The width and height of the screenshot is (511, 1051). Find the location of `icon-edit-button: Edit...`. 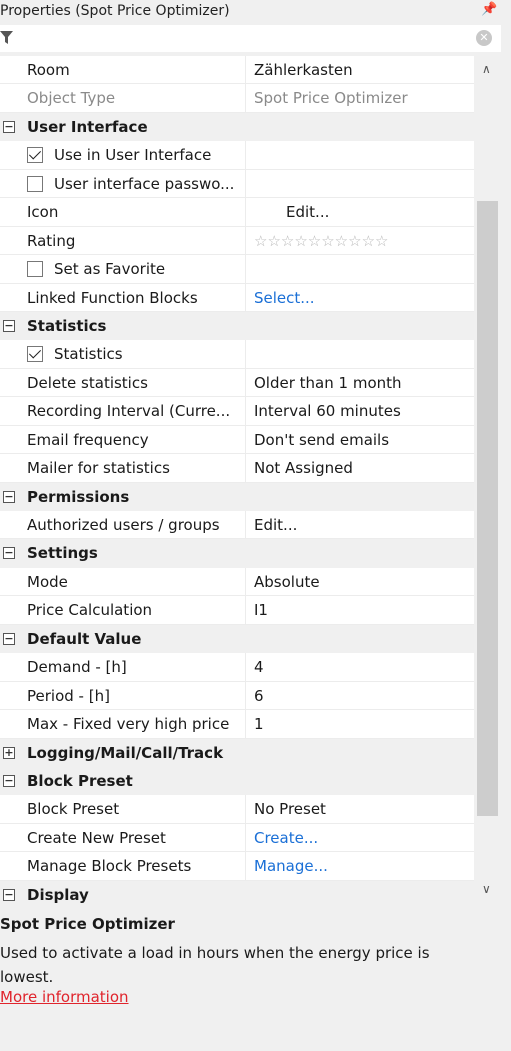

icon-edit-button: Edit... is located at coordinates (364, 211).